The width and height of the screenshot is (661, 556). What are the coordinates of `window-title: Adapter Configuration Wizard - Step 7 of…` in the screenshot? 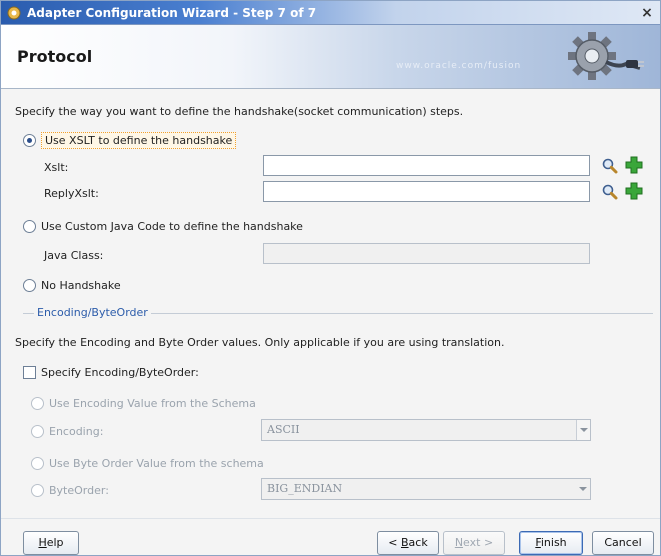 It's located at (172, 13).